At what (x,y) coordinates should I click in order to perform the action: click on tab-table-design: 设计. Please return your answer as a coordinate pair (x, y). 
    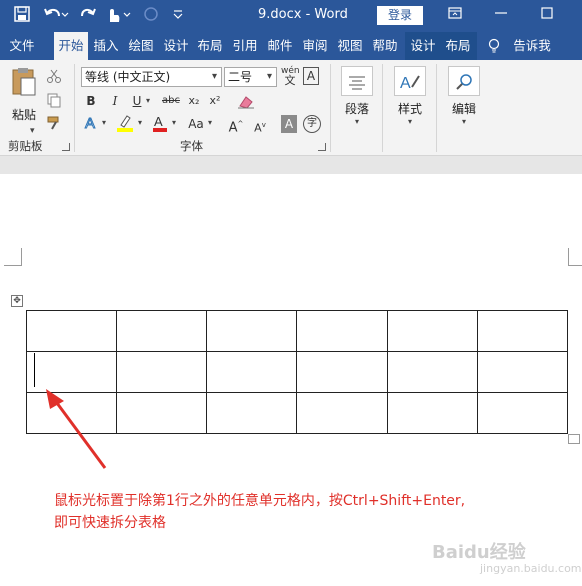
    Looking at the image, I should click on (423, 46).